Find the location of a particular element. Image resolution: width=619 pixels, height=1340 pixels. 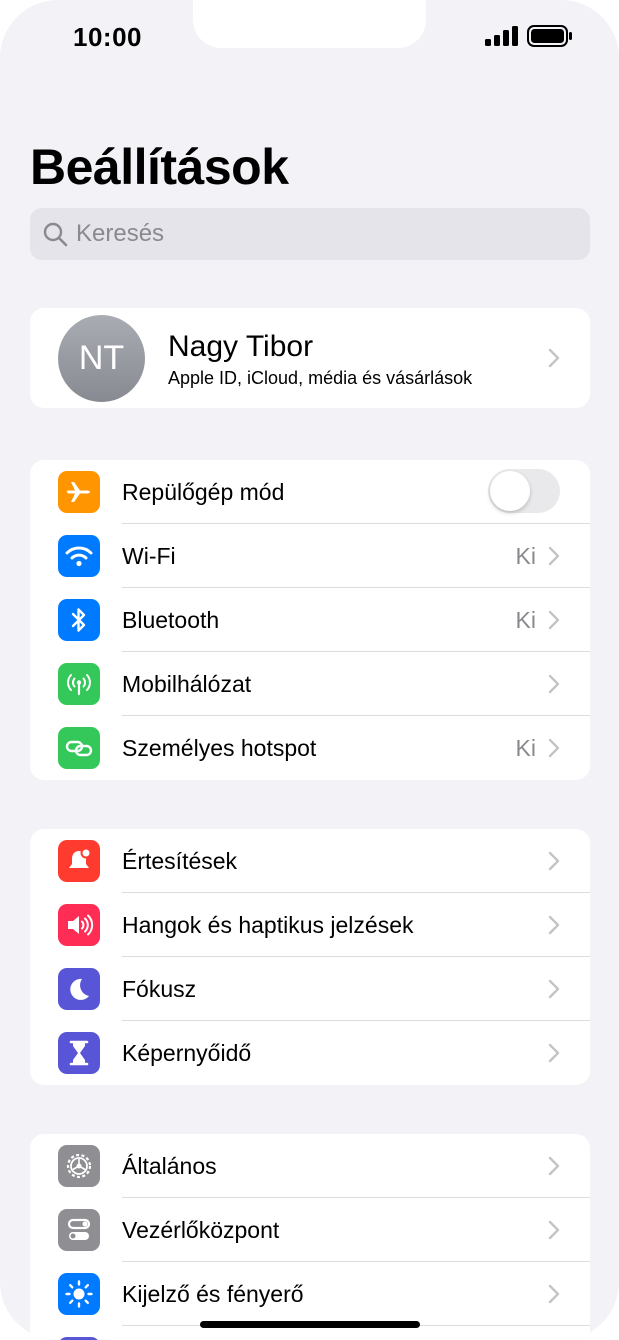

focus-row: Fókusz is located at coordinates (310, 989).